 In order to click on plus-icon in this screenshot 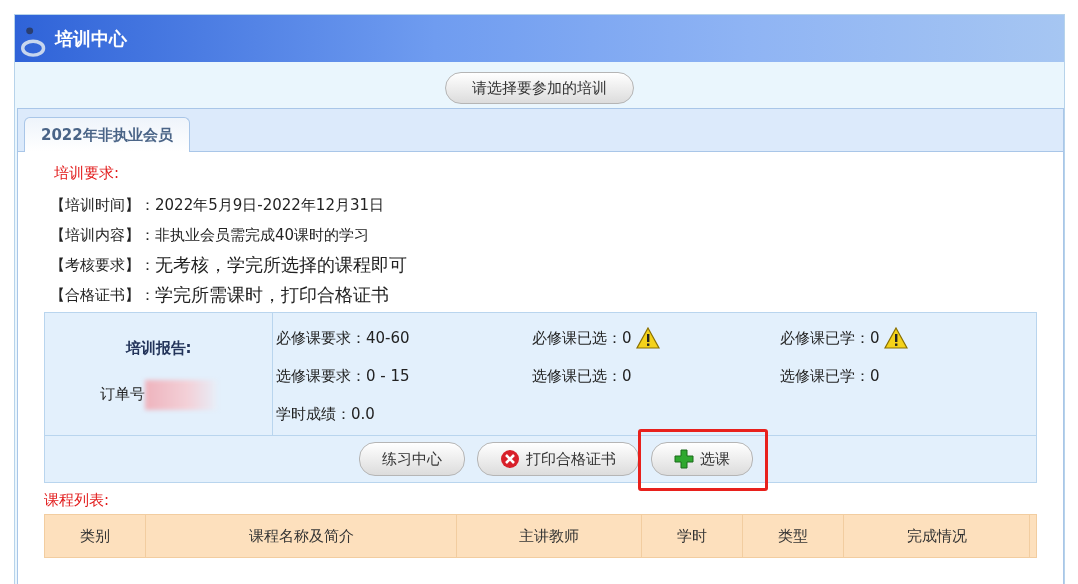, I will do `click(683, 459)`.